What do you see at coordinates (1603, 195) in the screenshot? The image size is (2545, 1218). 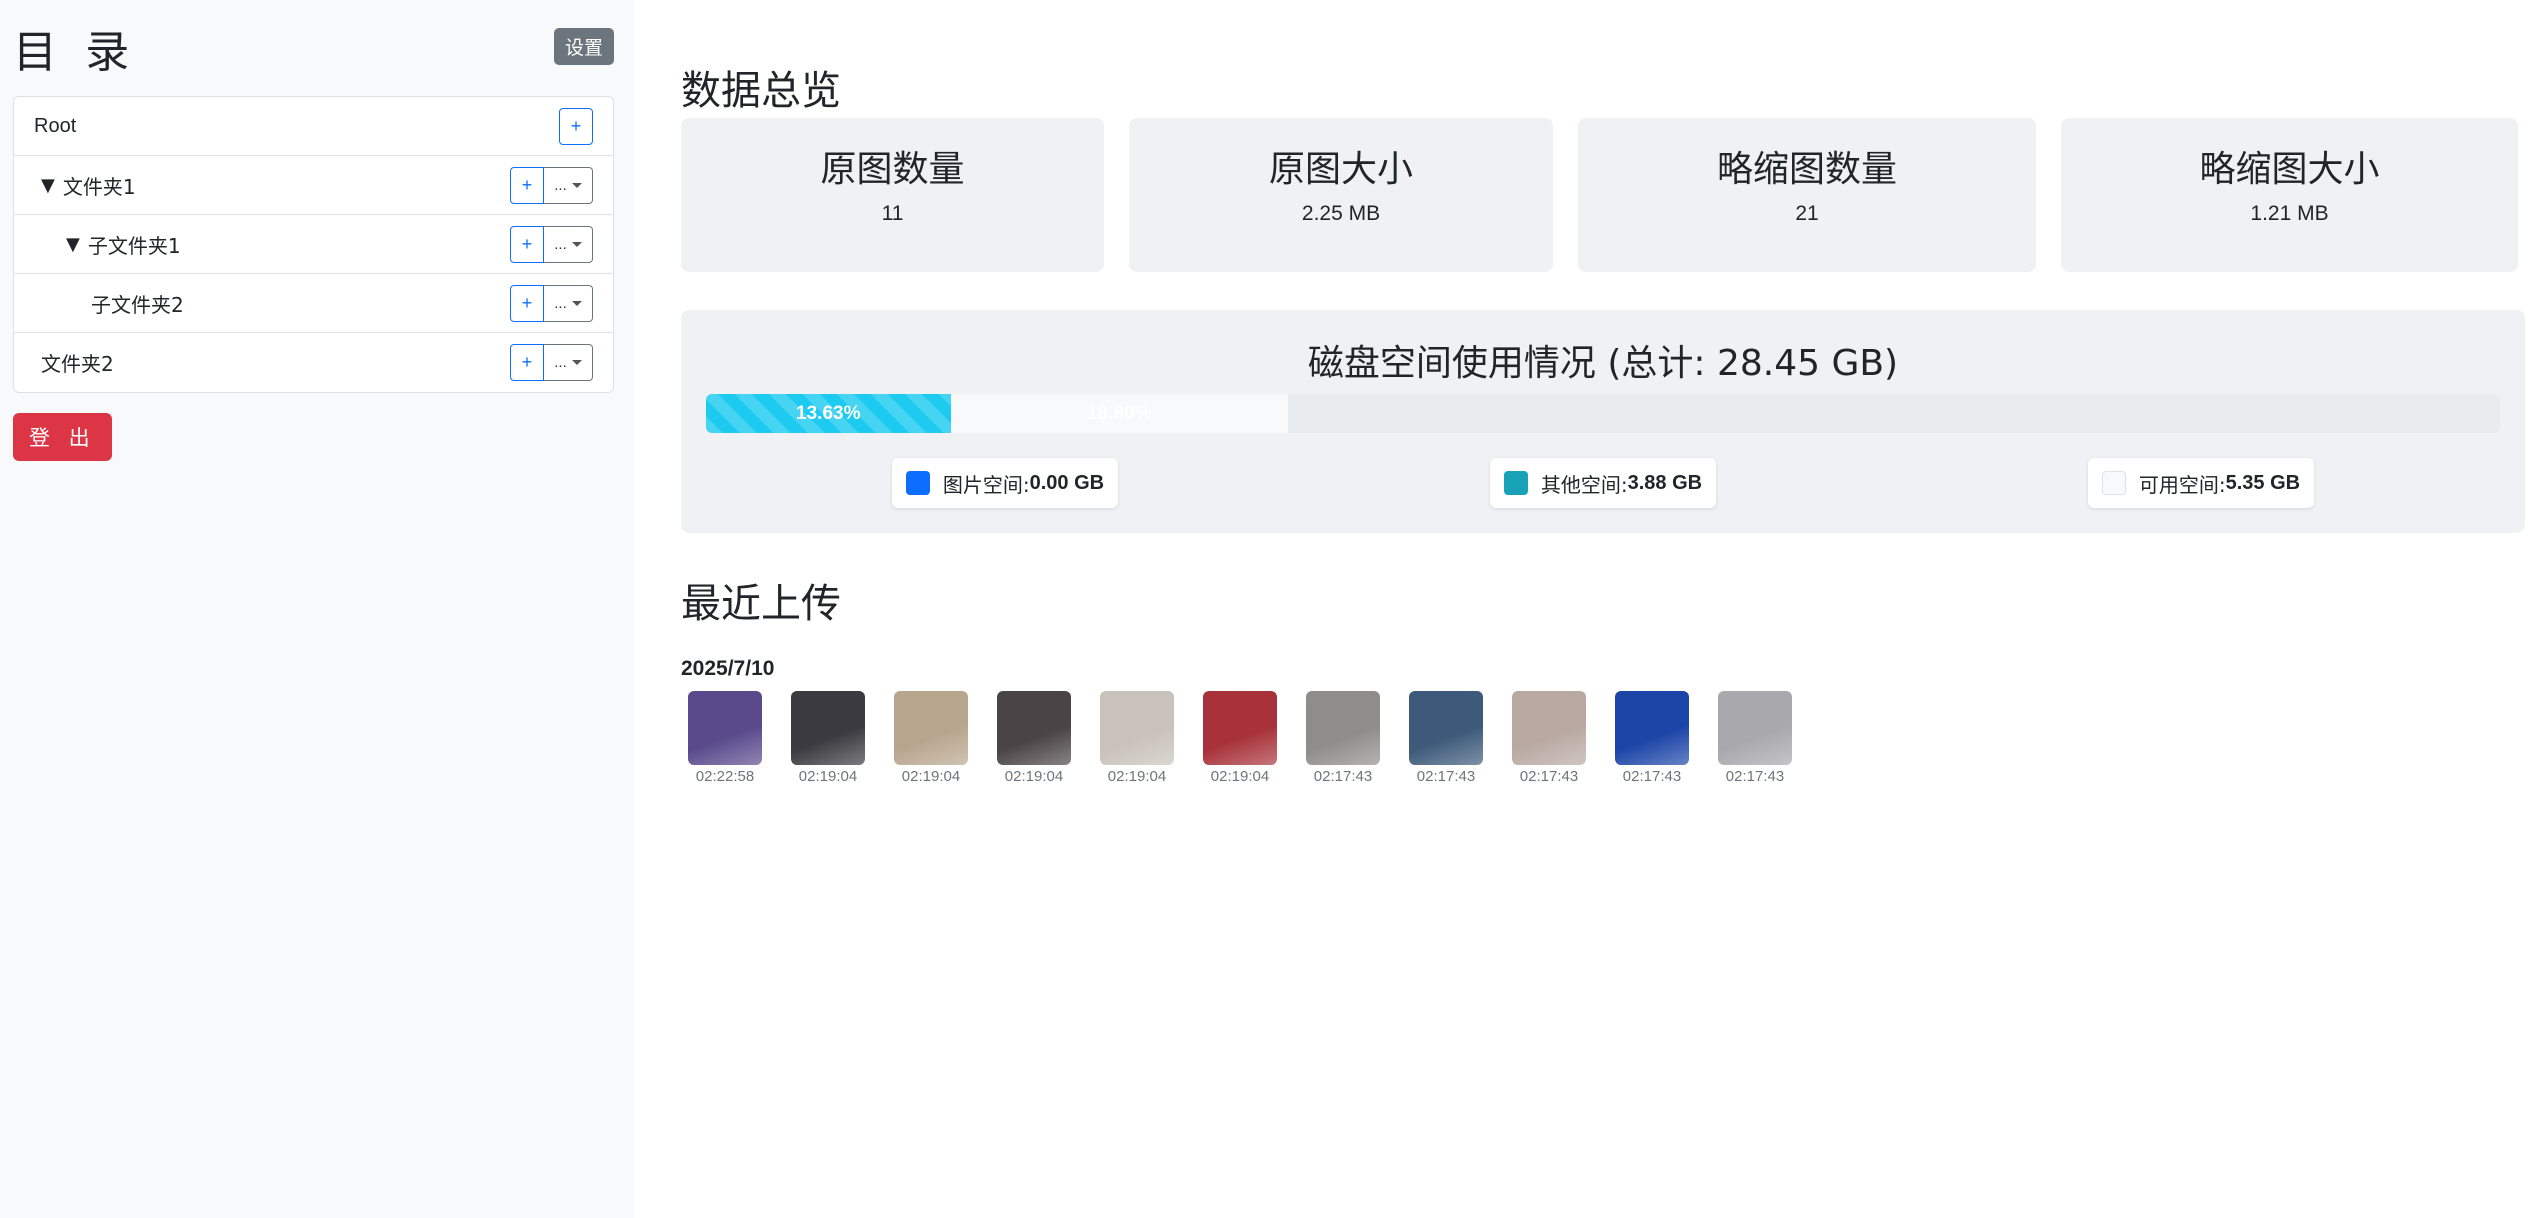 I see `stats-row: 原图数量 11 原图大小 2.25 MB 略缩图数量 21 略缩图大小 1.21 MB` at bounding box center [1603, 195].